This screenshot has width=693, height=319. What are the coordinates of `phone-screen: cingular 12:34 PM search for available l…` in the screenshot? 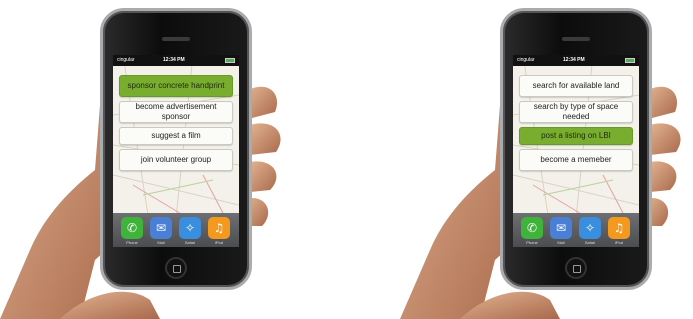 It's located at (576, 151).